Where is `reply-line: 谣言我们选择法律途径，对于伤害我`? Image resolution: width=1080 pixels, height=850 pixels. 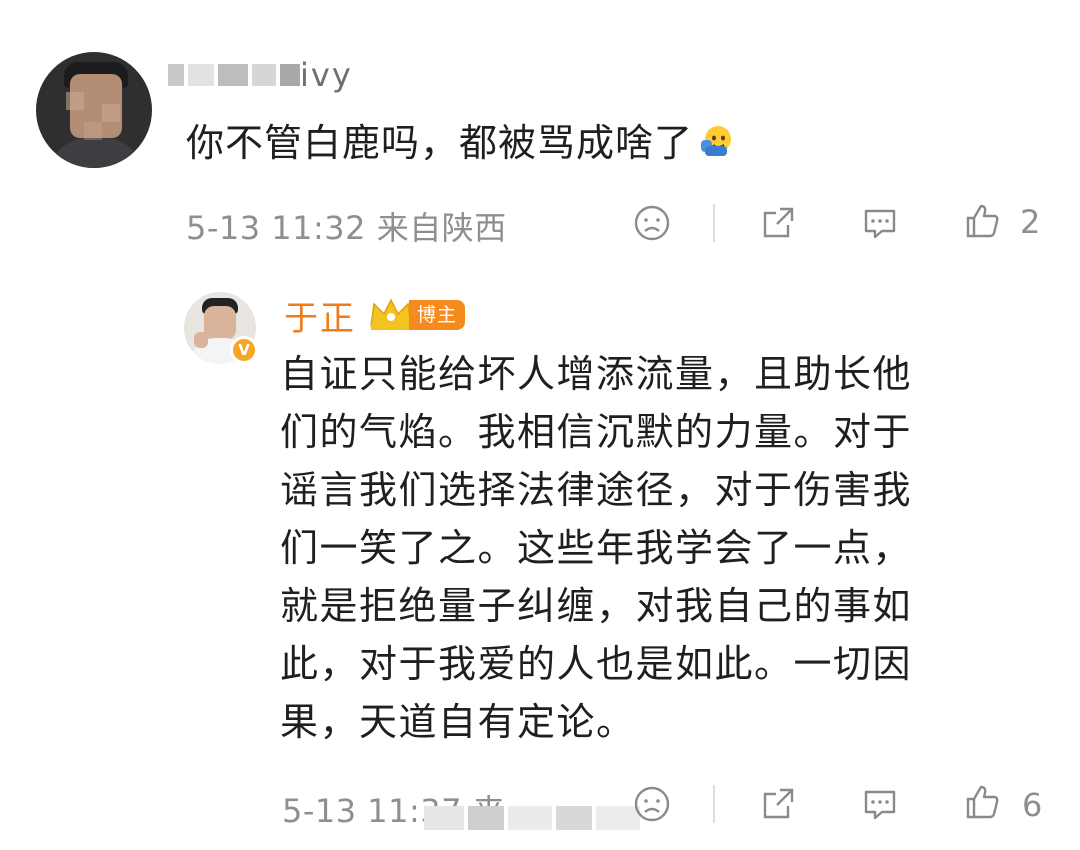
reply-line: 谣言我们选择法律途径，对于伤害我 is located at coordinates (596, 490).